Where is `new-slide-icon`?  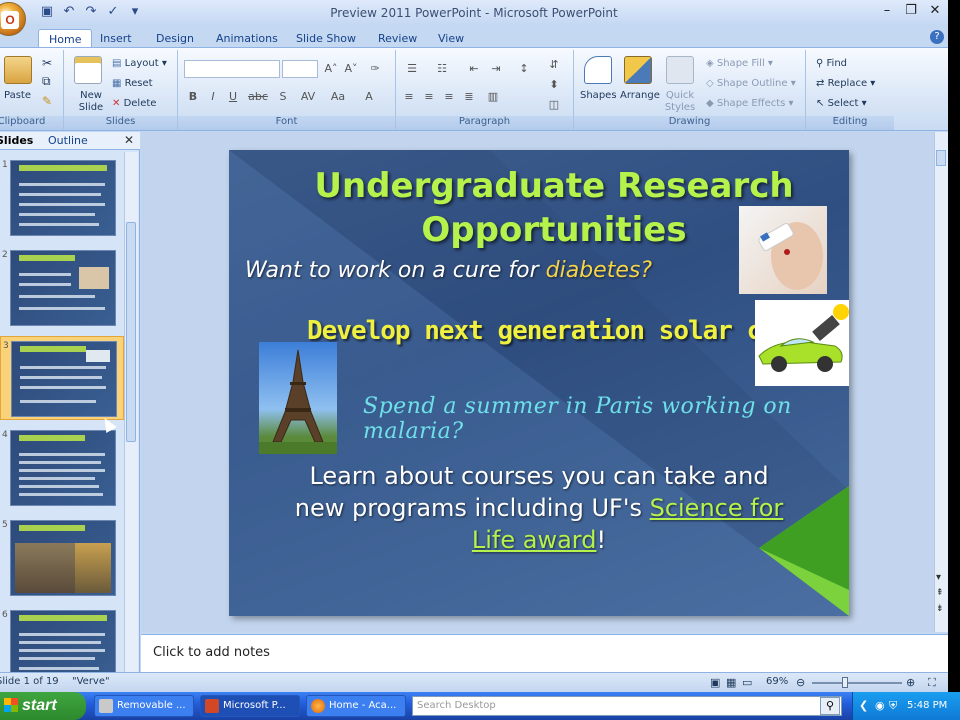
new-slide-icon is located at coordinates (88, 70).